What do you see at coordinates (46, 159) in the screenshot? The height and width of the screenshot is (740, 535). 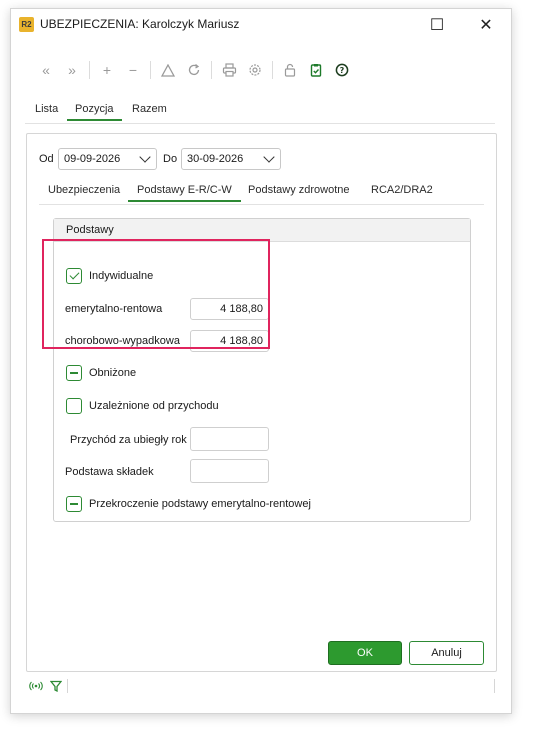 I see `date-from-label: Od` at bounding box center [46, 159].